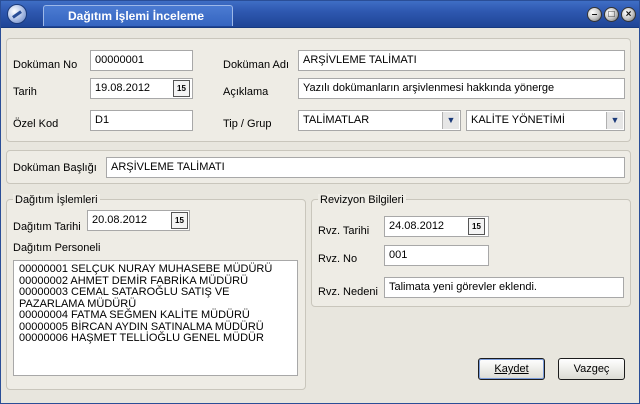 Image resolution: width=640 pixels, height=404 pixels. I want to click on maximize-button: □, so click(611, 14).